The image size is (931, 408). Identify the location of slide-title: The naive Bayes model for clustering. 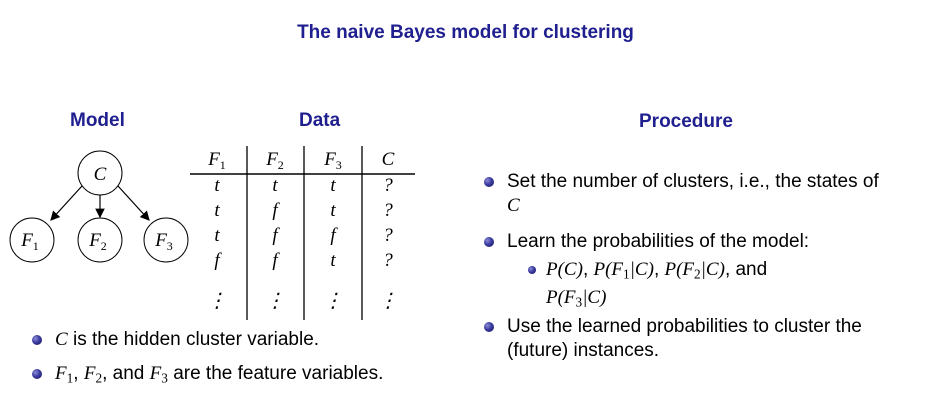
(465, 32).